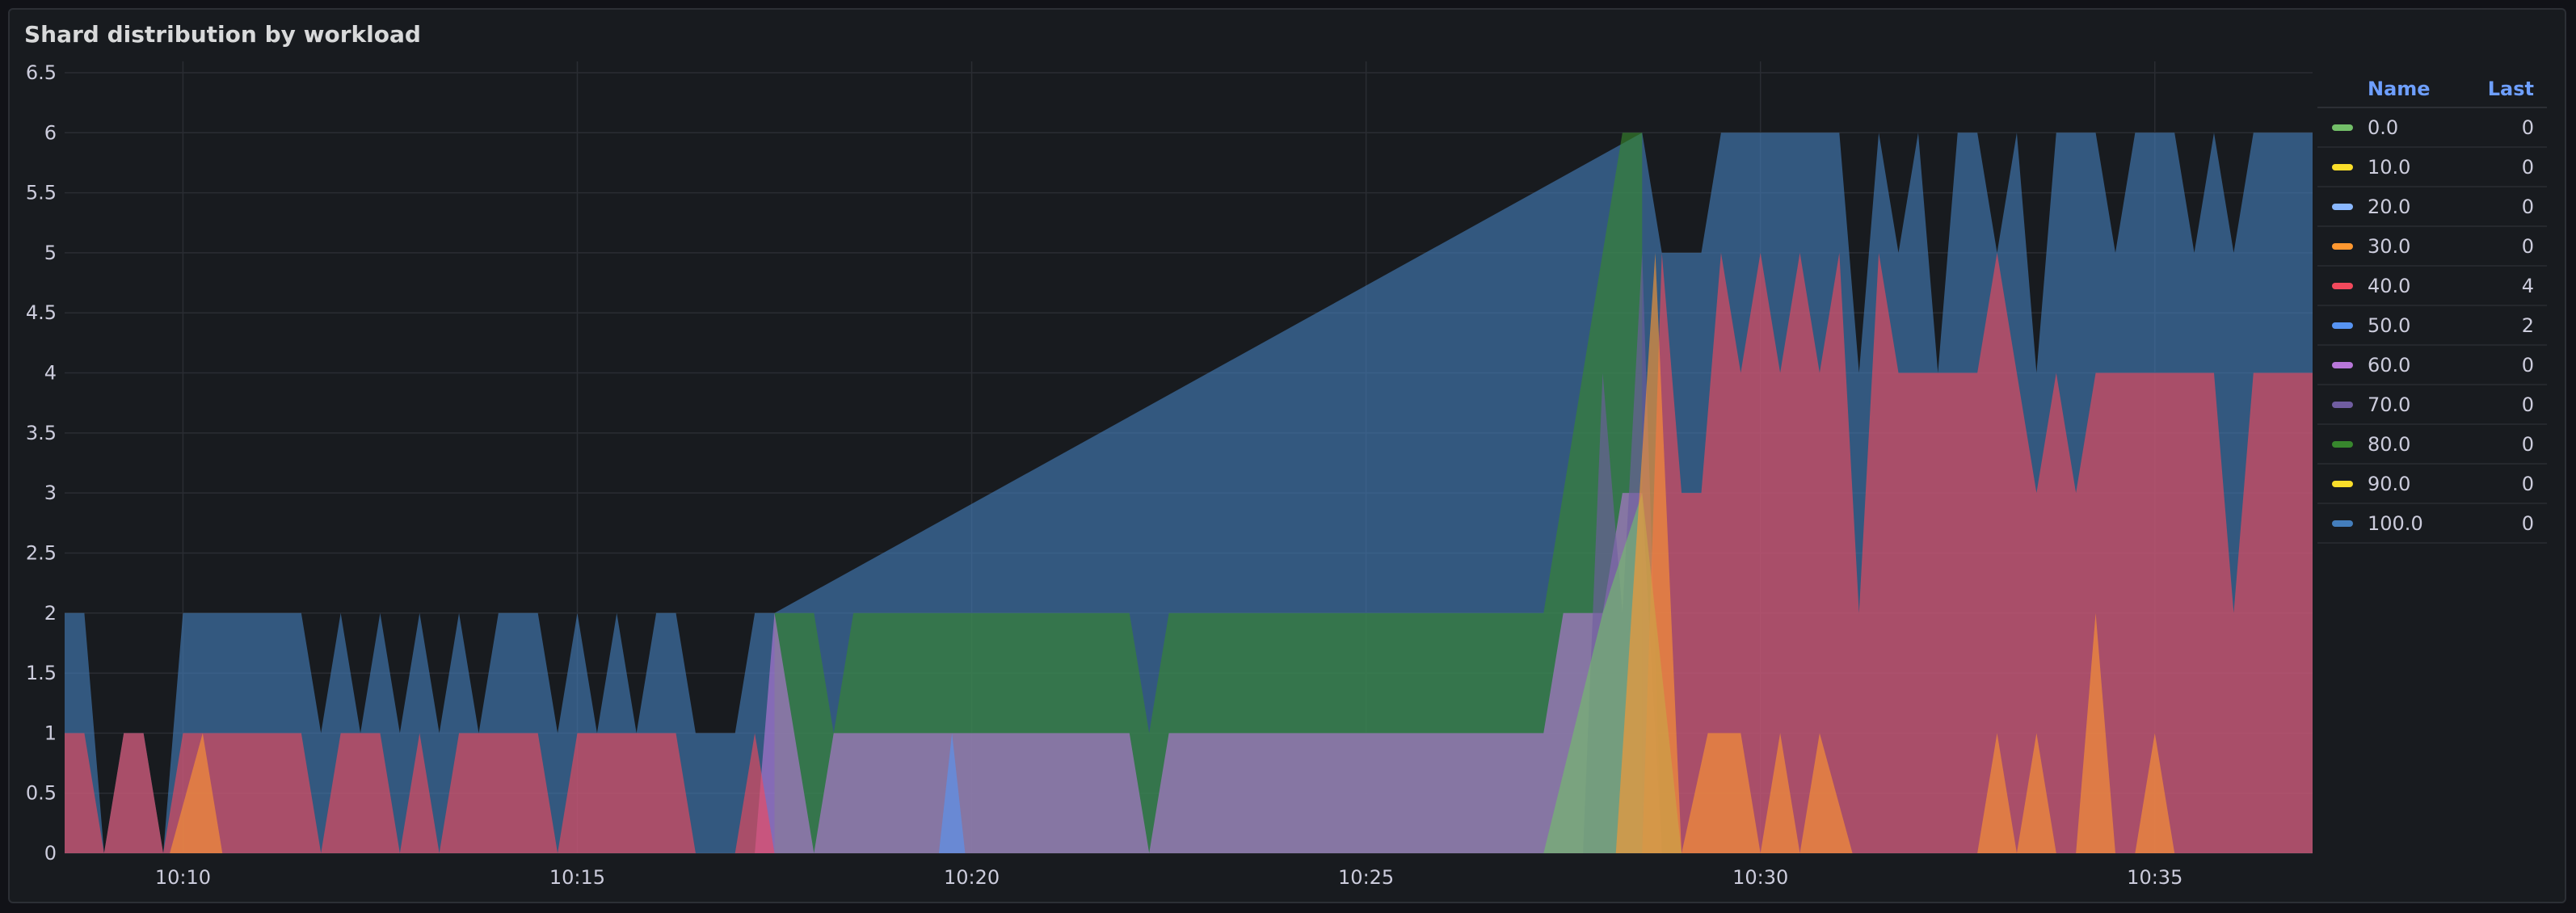  What do you see at coordinates (1169, 877) in the screenshot?
I see `x-axis: 10:10 10:15 10:20 10:25 10:30 10:35` at bounding box center [1169, 877].